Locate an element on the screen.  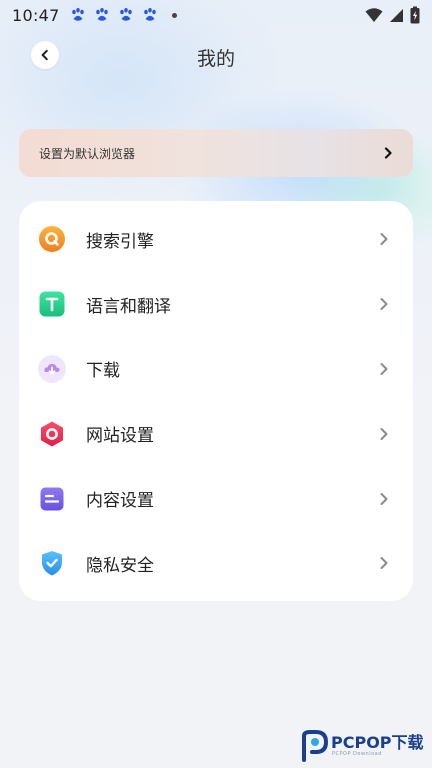
pcpop-logo-icon is located at coordinates (315, 746).